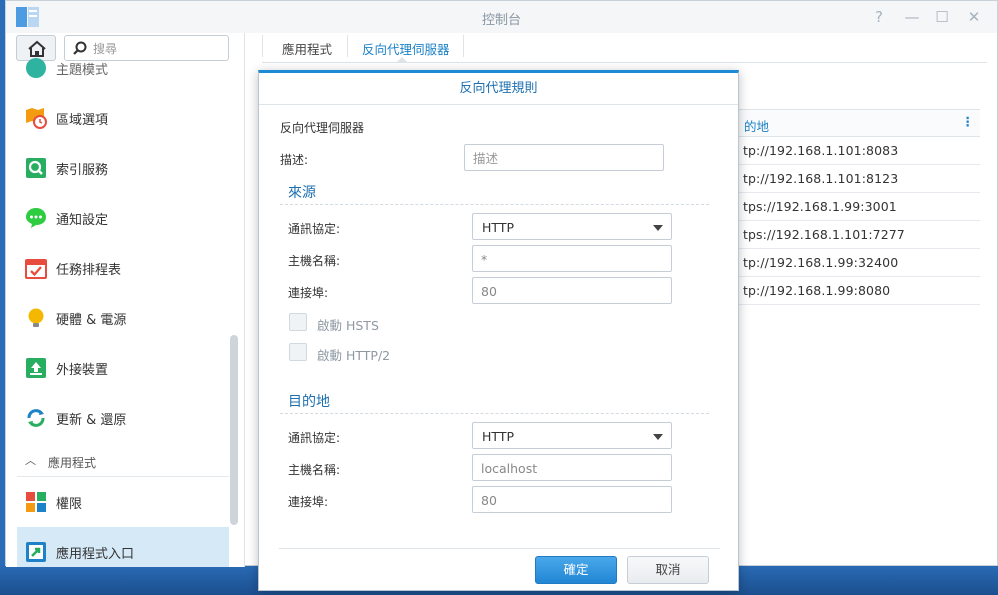 This screenshot has height=595, width=998. I want to click on table-row: tp://192.168.1.101:8083, so click(851, 151).